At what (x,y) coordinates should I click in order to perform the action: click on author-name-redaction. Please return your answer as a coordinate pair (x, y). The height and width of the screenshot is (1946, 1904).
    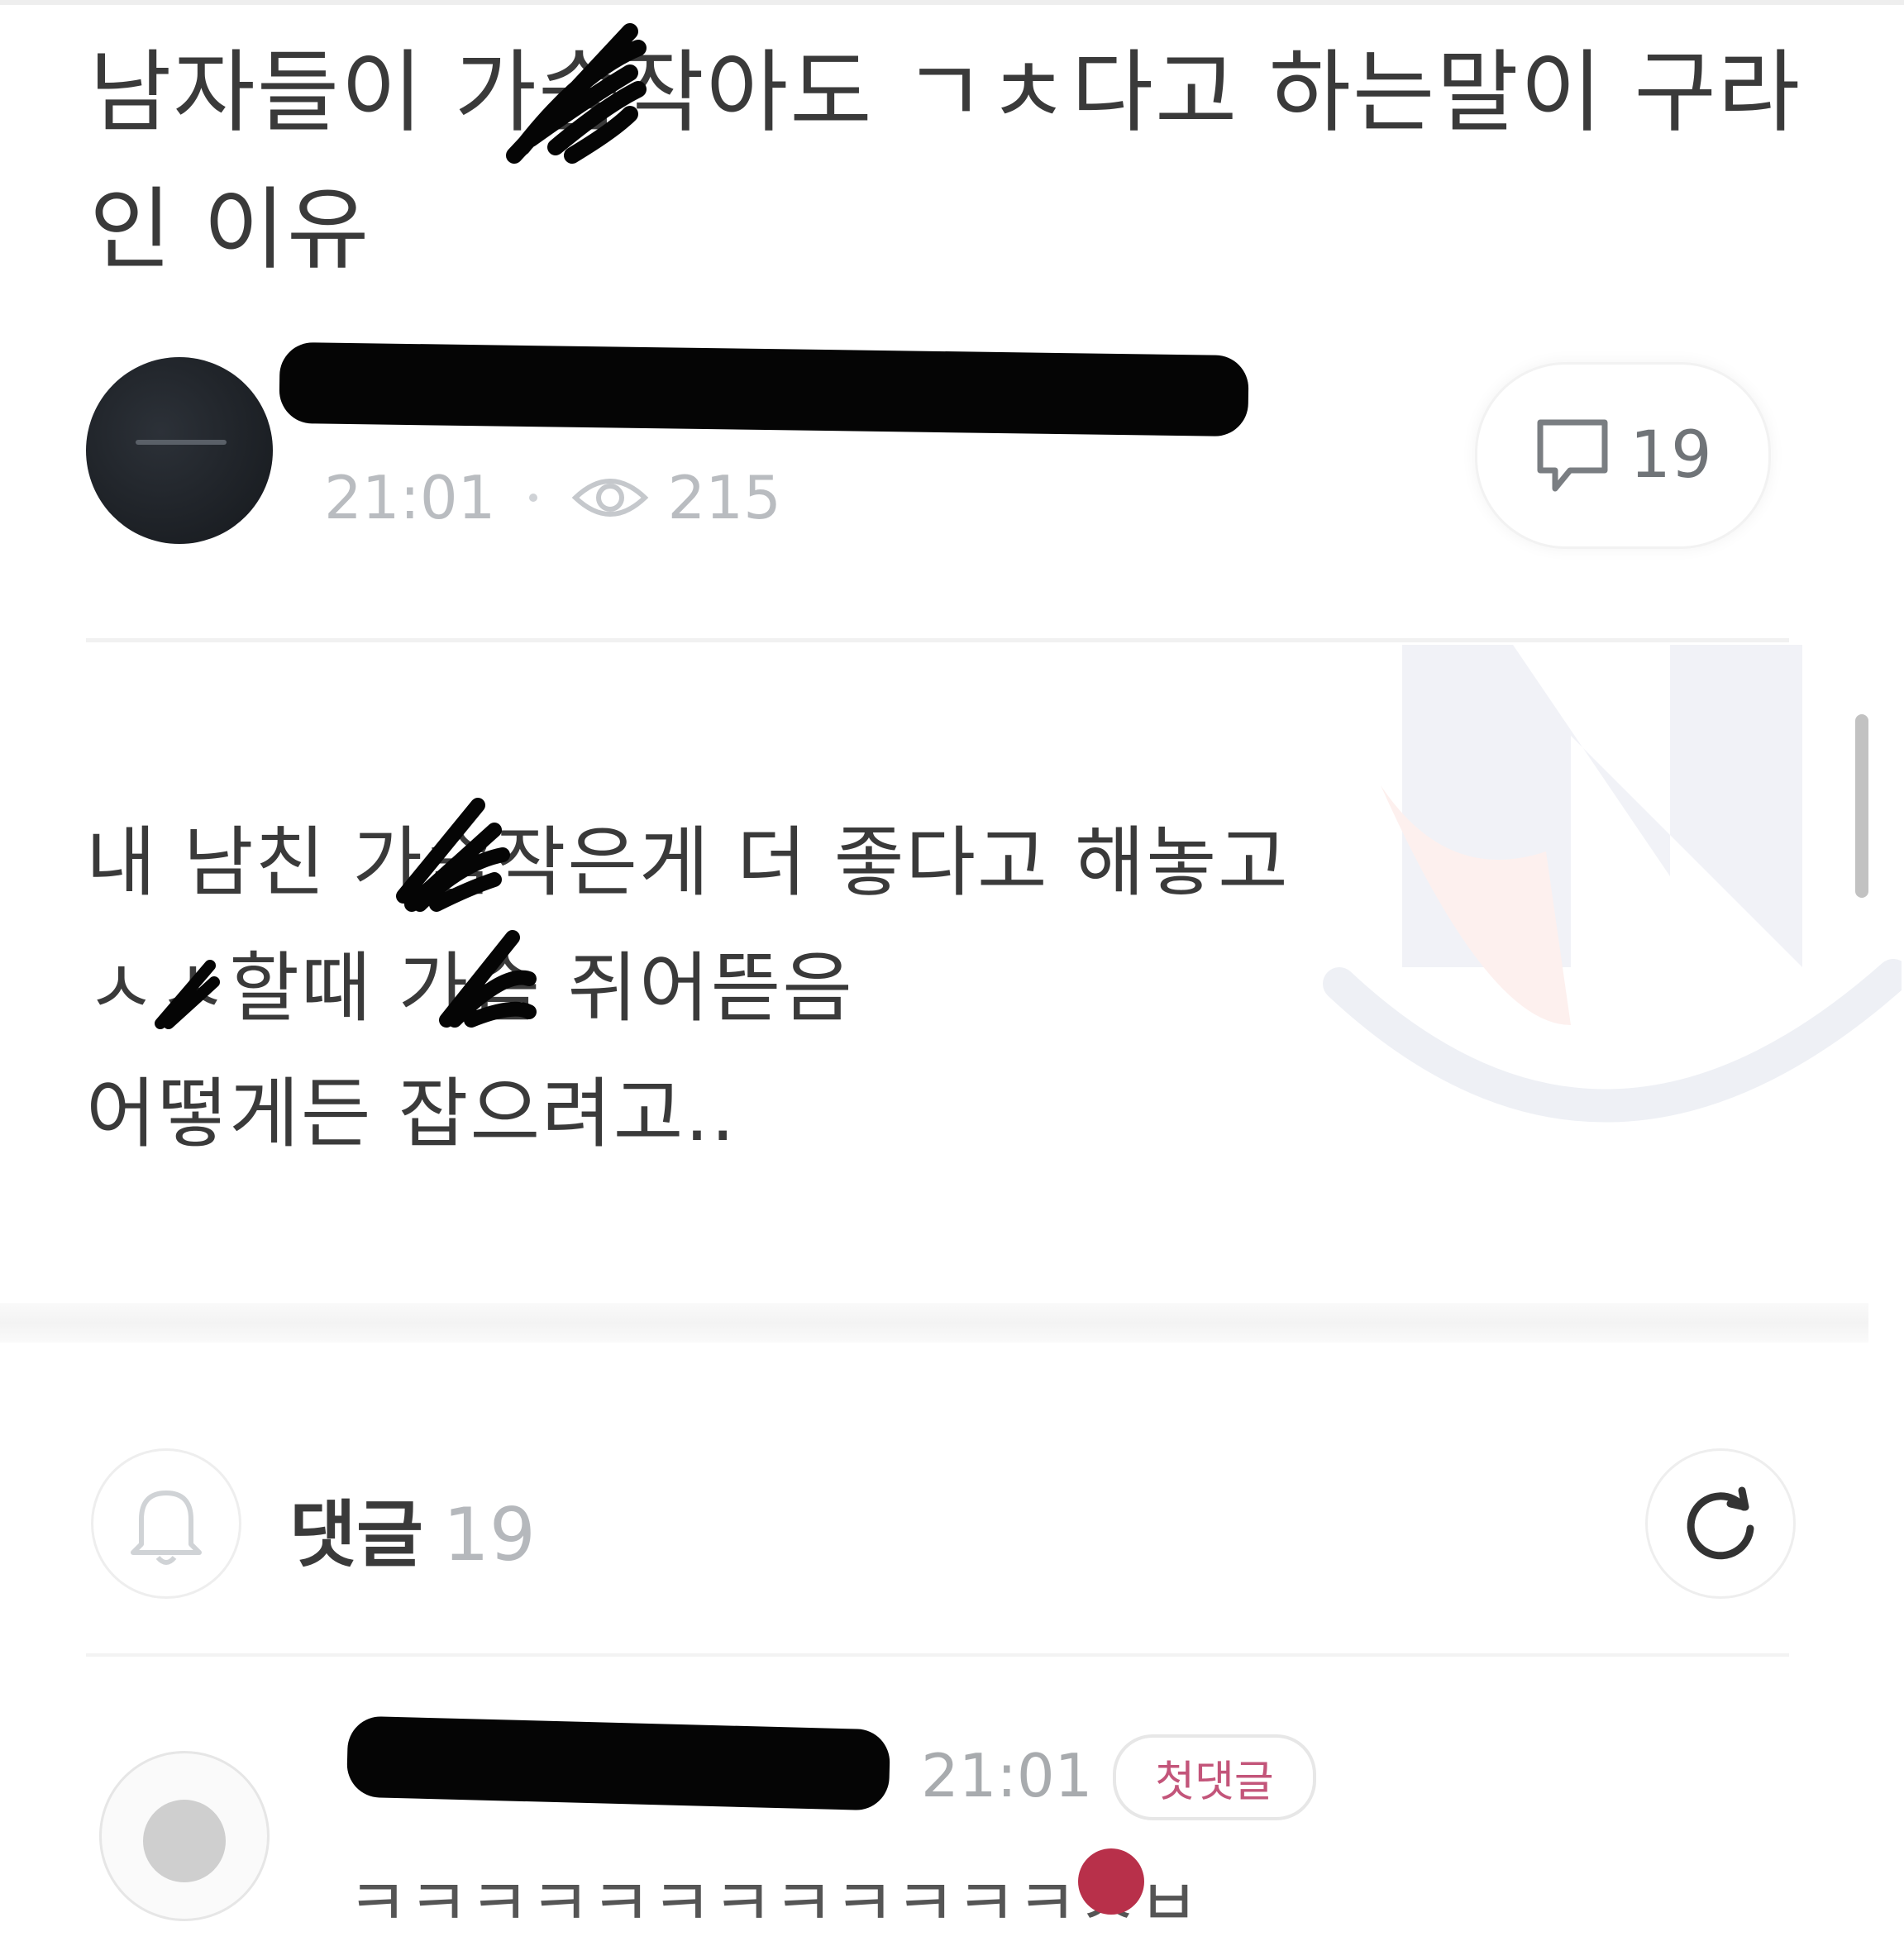
    Looking at the image, I should click on (764, 389).